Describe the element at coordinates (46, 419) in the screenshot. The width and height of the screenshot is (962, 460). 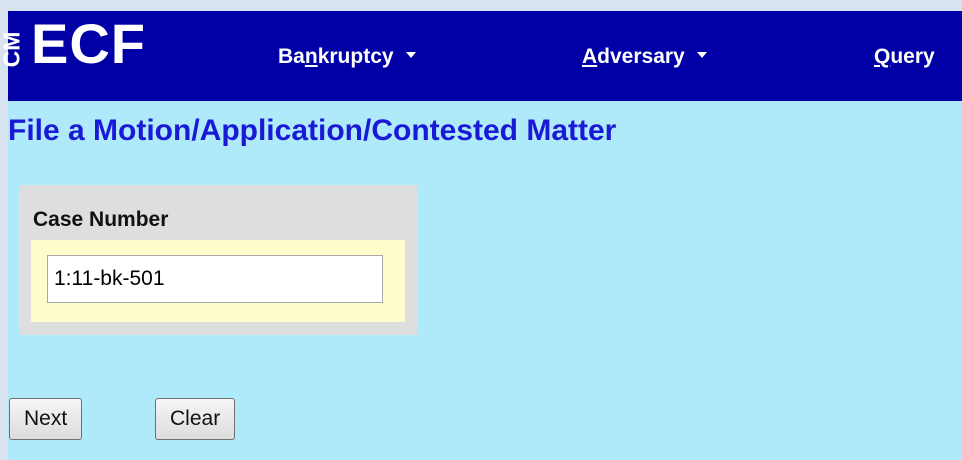
I see `next-button: Next` at that location.